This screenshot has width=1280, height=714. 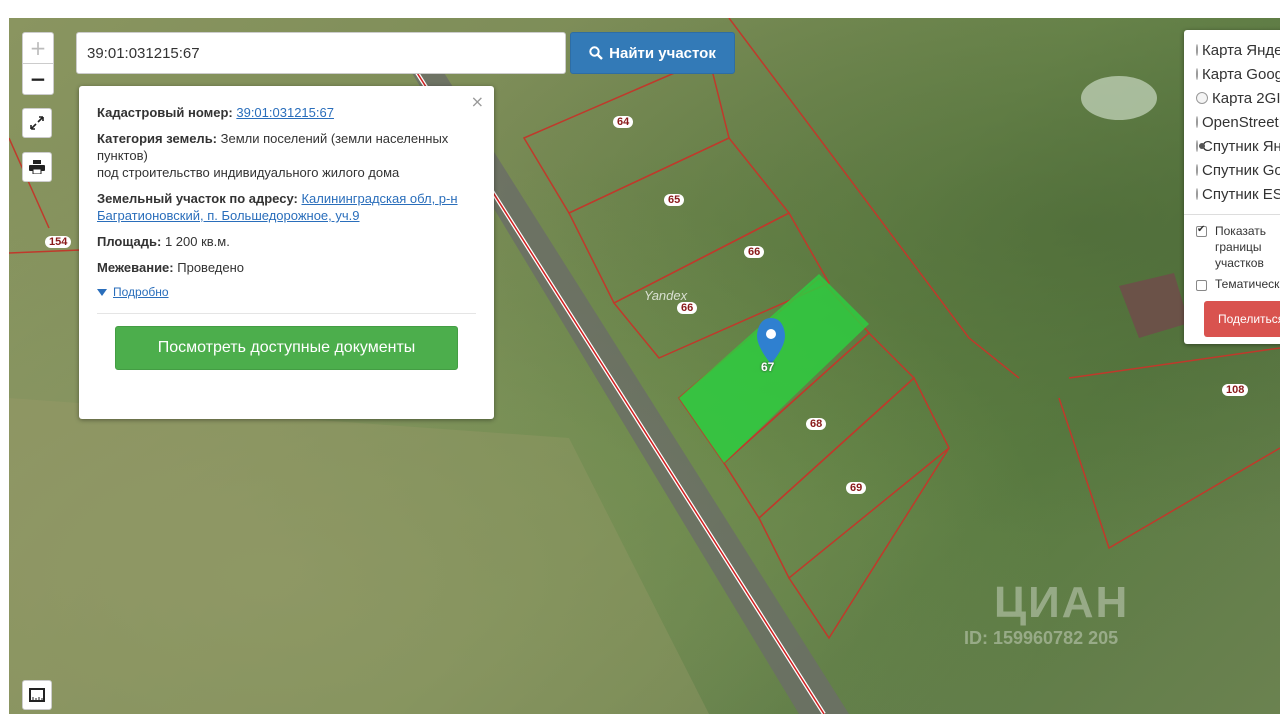 I want to click on watermark-id: ID: 159960782 205, so click(x=1041, y=638).